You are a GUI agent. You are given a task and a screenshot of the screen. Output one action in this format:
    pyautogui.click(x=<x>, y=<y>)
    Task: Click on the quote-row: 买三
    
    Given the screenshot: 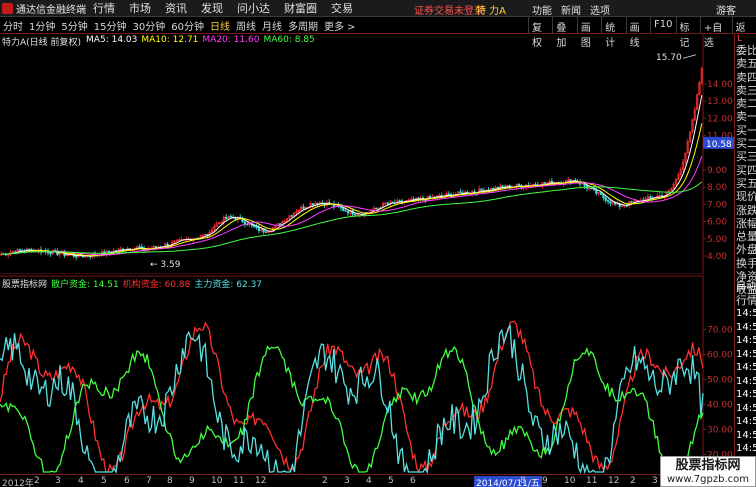 What is the action you would take?
    pyautogui.click(x=746, y=157)
    